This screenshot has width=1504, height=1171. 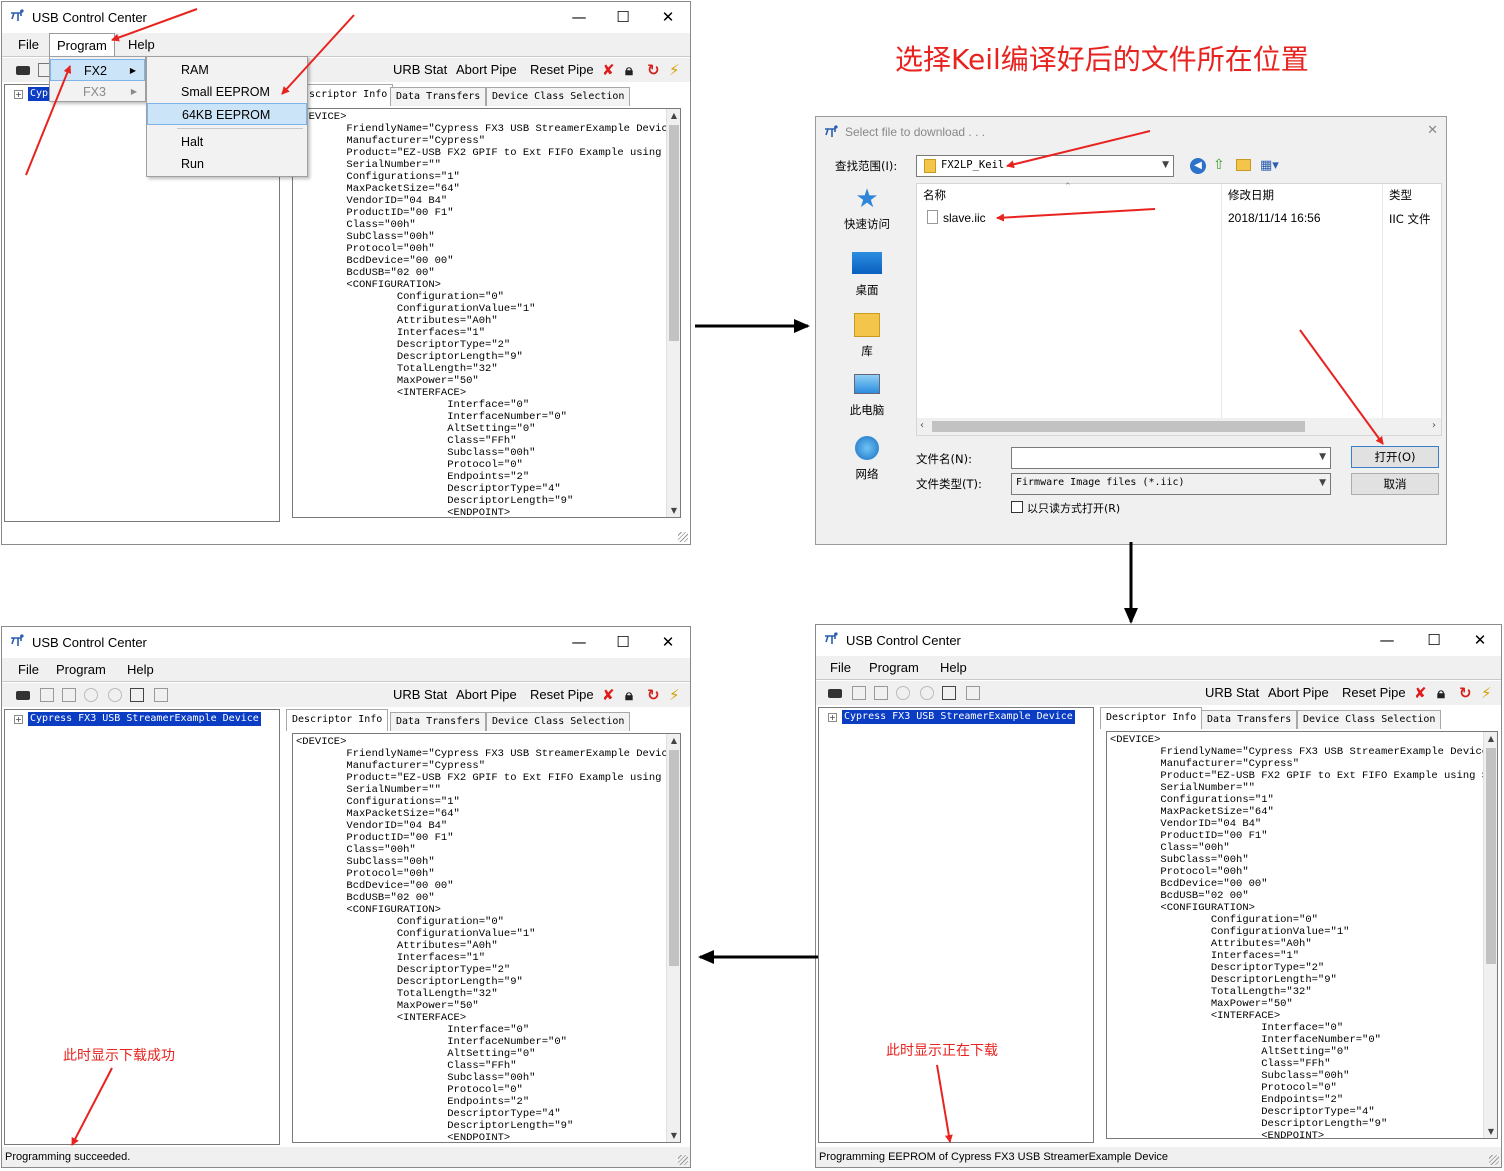 What do you see at coordinates (227, 92) in the screenshot?
I see `menu-item-small-eeprom: Small EEPROM` at bounding box center [227, 92].